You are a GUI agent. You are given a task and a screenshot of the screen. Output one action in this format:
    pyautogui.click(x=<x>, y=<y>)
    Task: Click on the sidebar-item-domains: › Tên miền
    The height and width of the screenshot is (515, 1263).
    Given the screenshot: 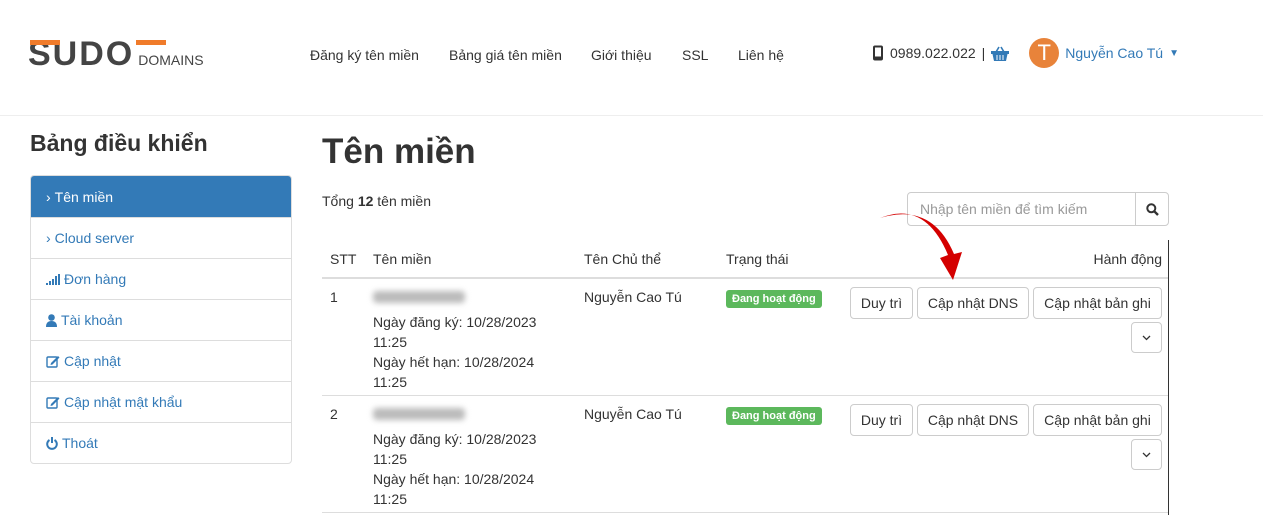 What is the action you would take?
    pyautogui.click(x=161, y=196)
    